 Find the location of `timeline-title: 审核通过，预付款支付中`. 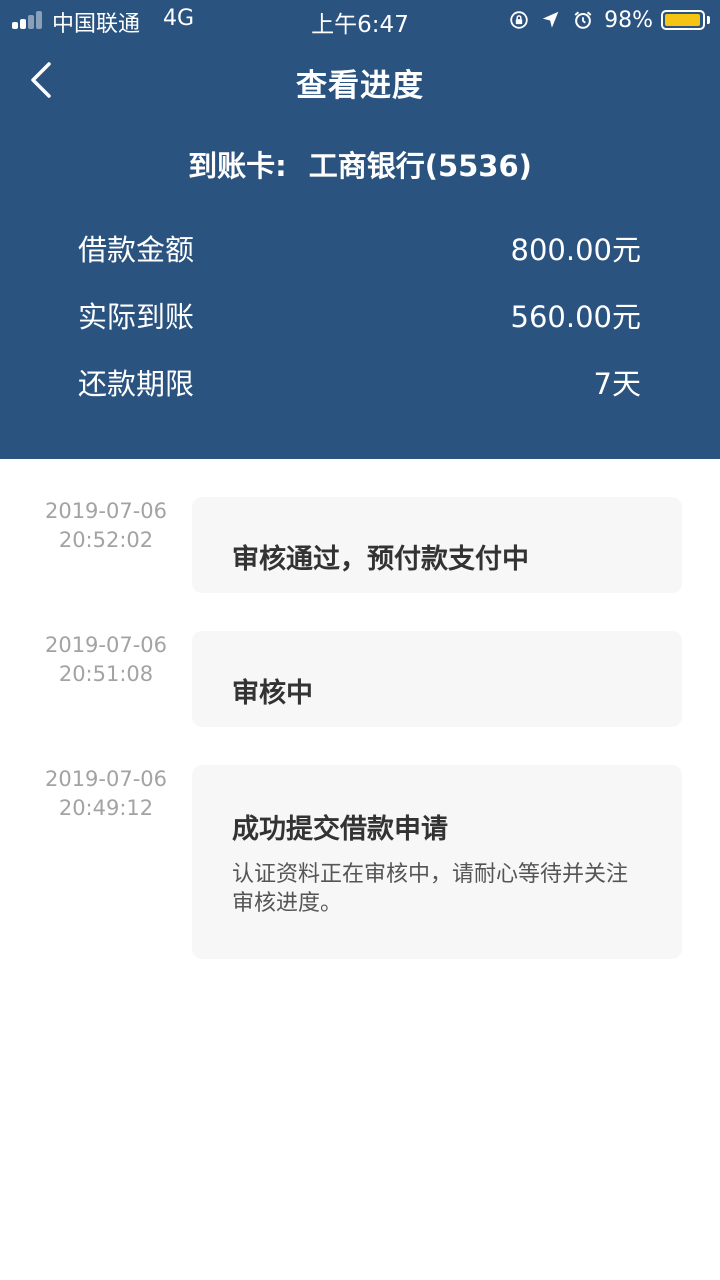

timeline-title: 审核通过，预付款支付中 is located at coordinates (380, 559).